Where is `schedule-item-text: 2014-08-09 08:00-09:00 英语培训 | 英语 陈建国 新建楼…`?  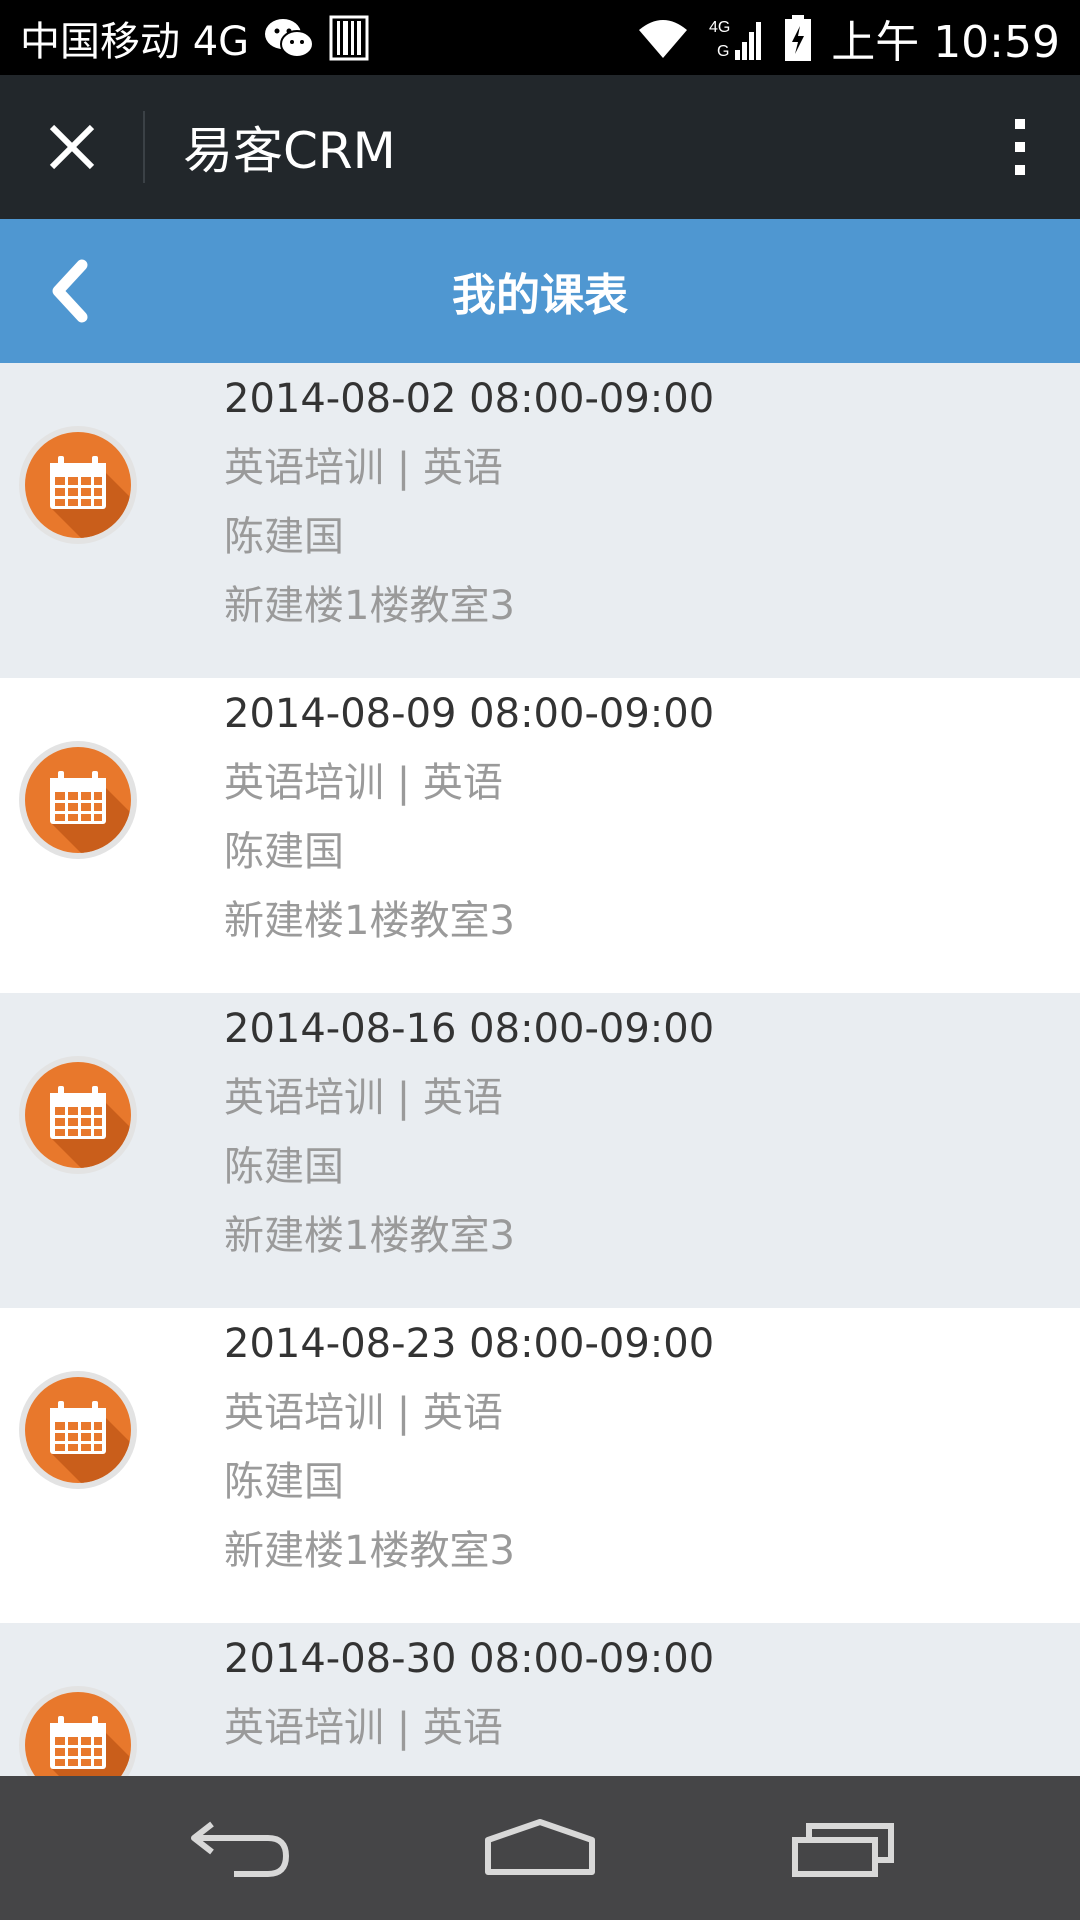
schedule-item-text: 2014-08-09 08:00-09:00 英语培训 | 英语 陈建国 新建楼… is located at coordinates (634, 818).